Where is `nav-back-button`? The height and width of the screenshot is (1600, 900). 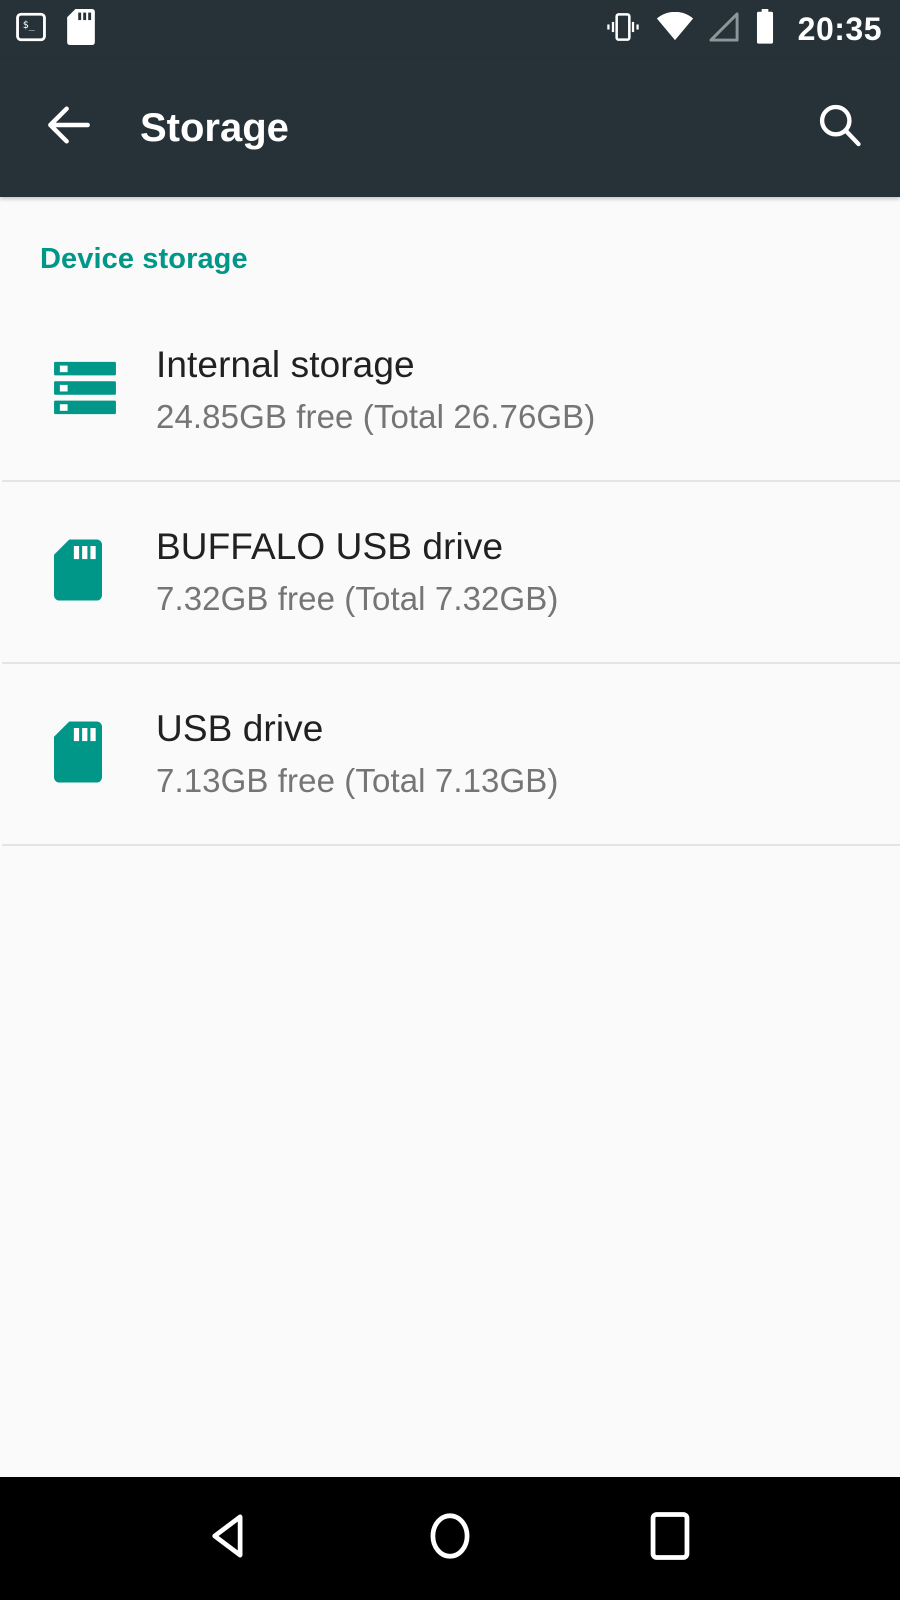
nav-back-button is located at coordinates (230, 1538).